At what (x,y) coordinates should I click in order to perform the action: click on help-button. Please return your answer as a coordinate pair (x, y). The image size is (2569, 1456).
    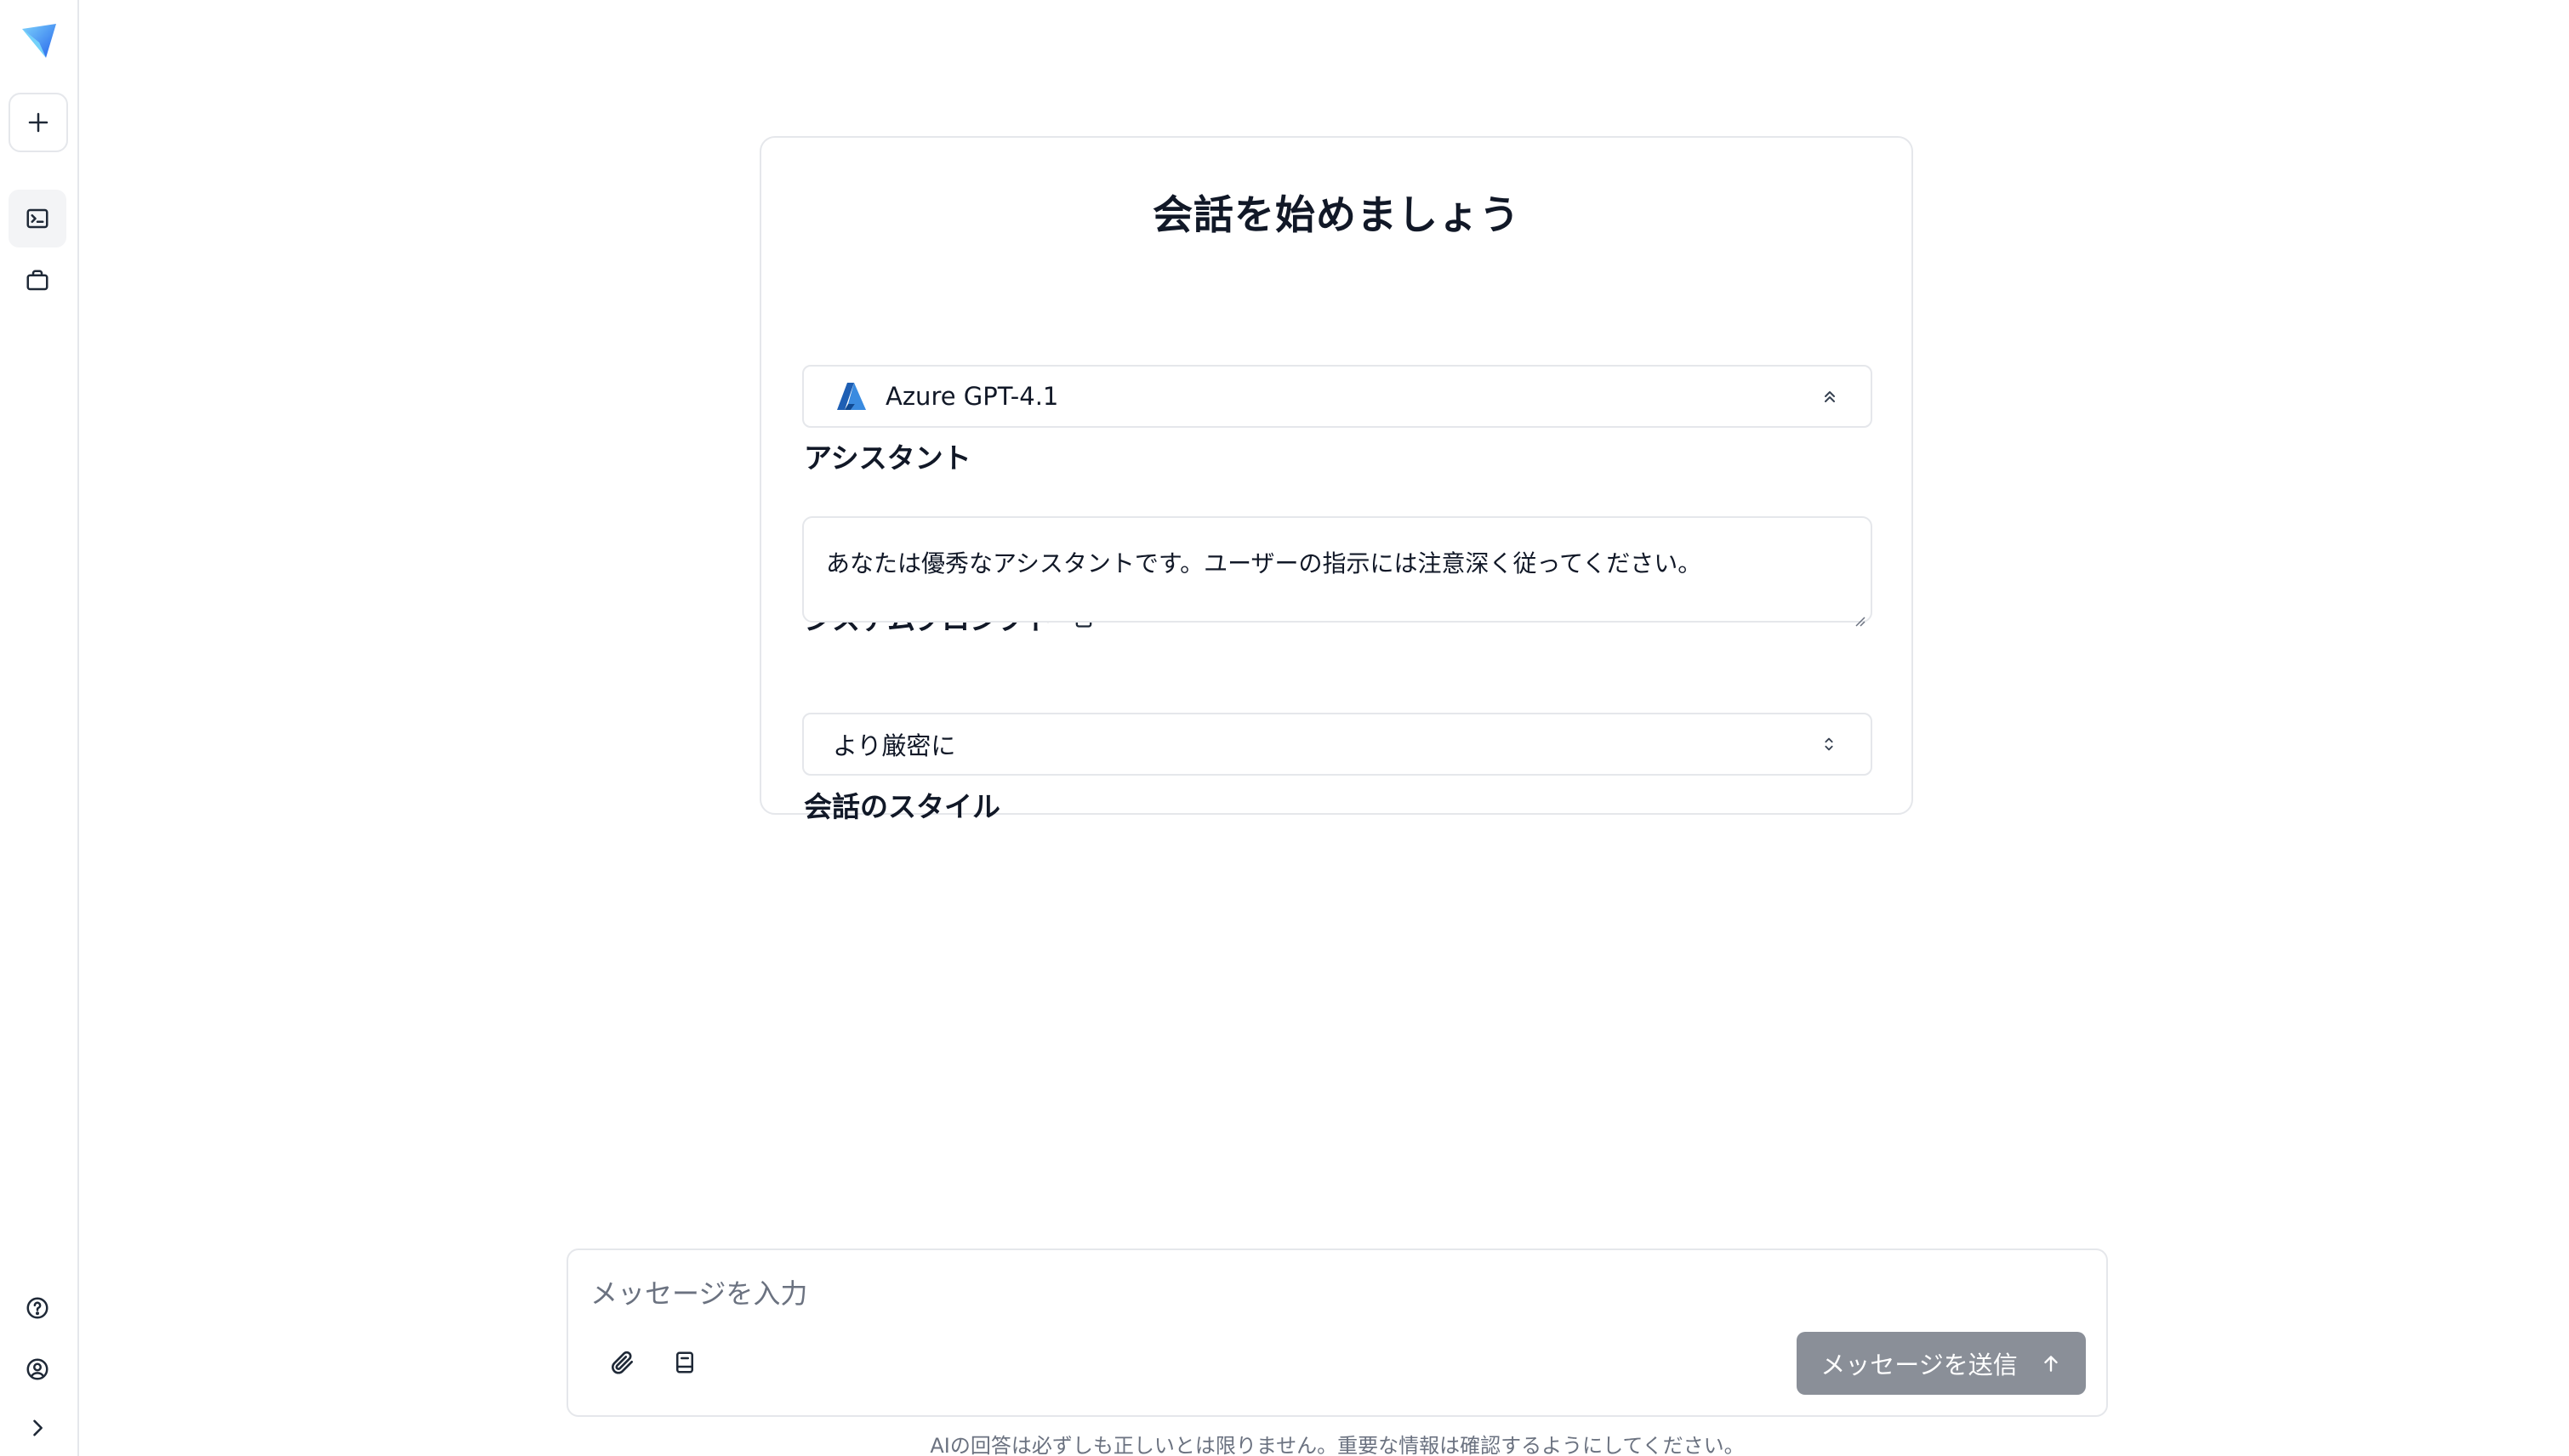
    Looking at the image, I should click on (37, 1308).